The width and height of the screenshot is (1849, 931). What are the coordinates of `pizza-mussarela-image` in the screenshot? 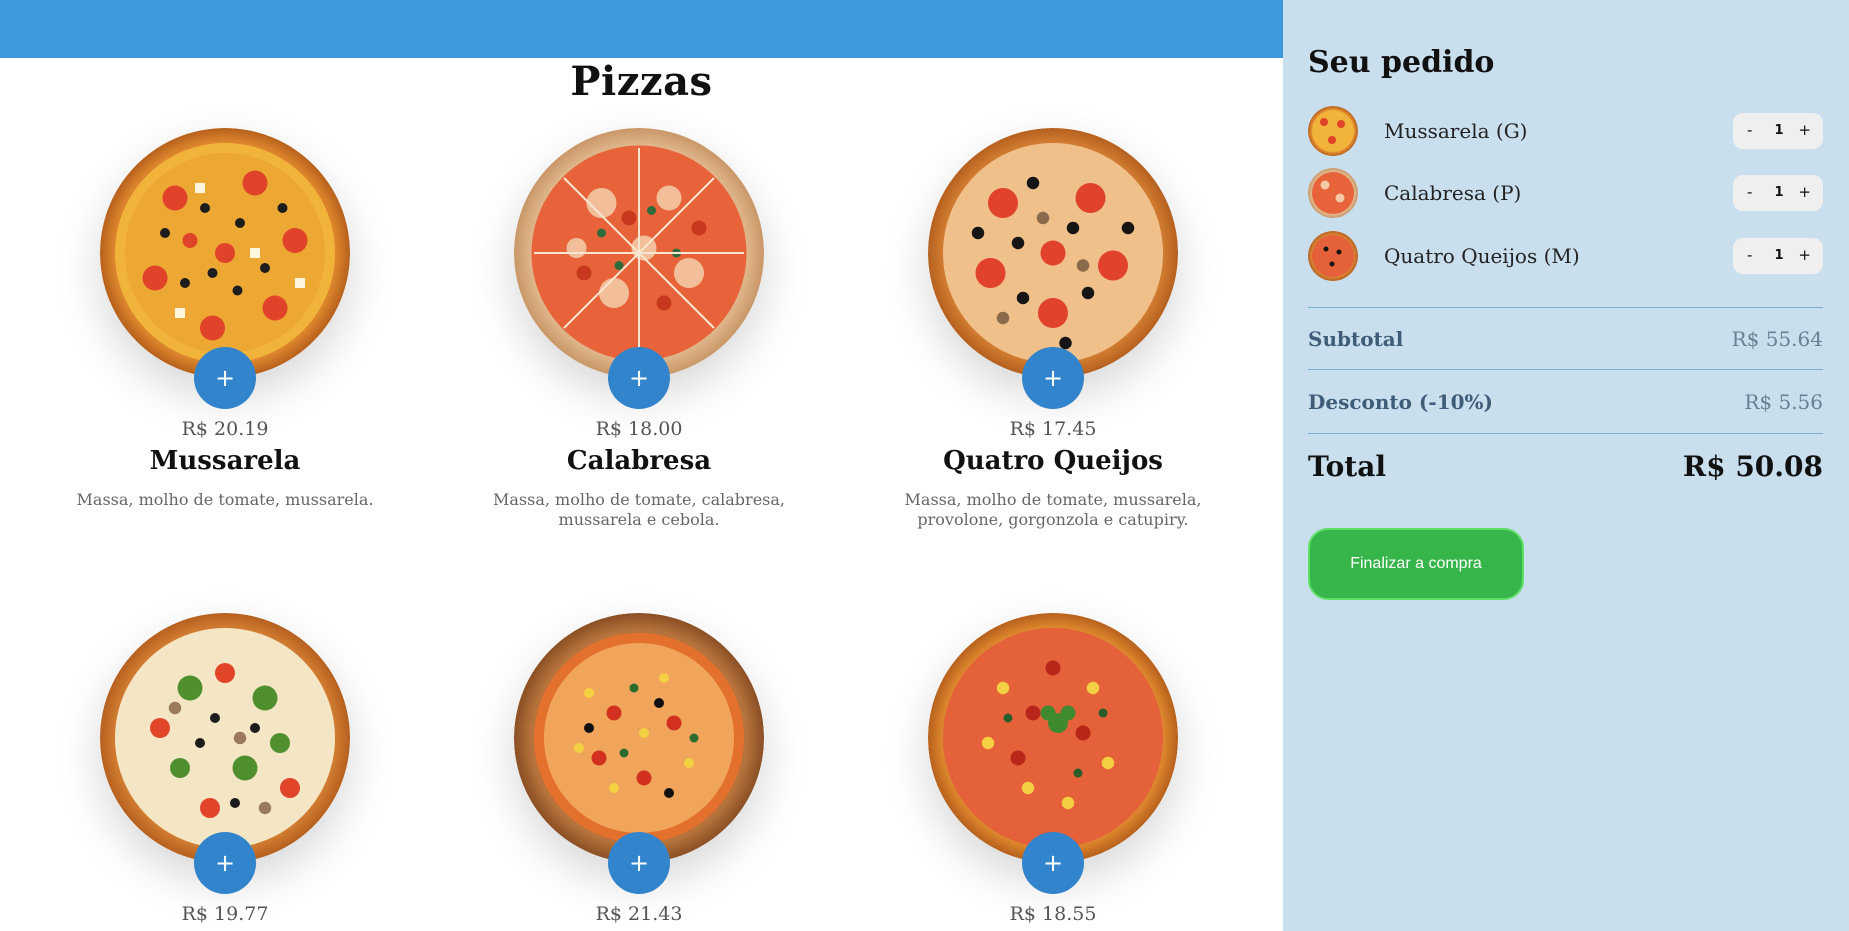 It's located at (225, 253).